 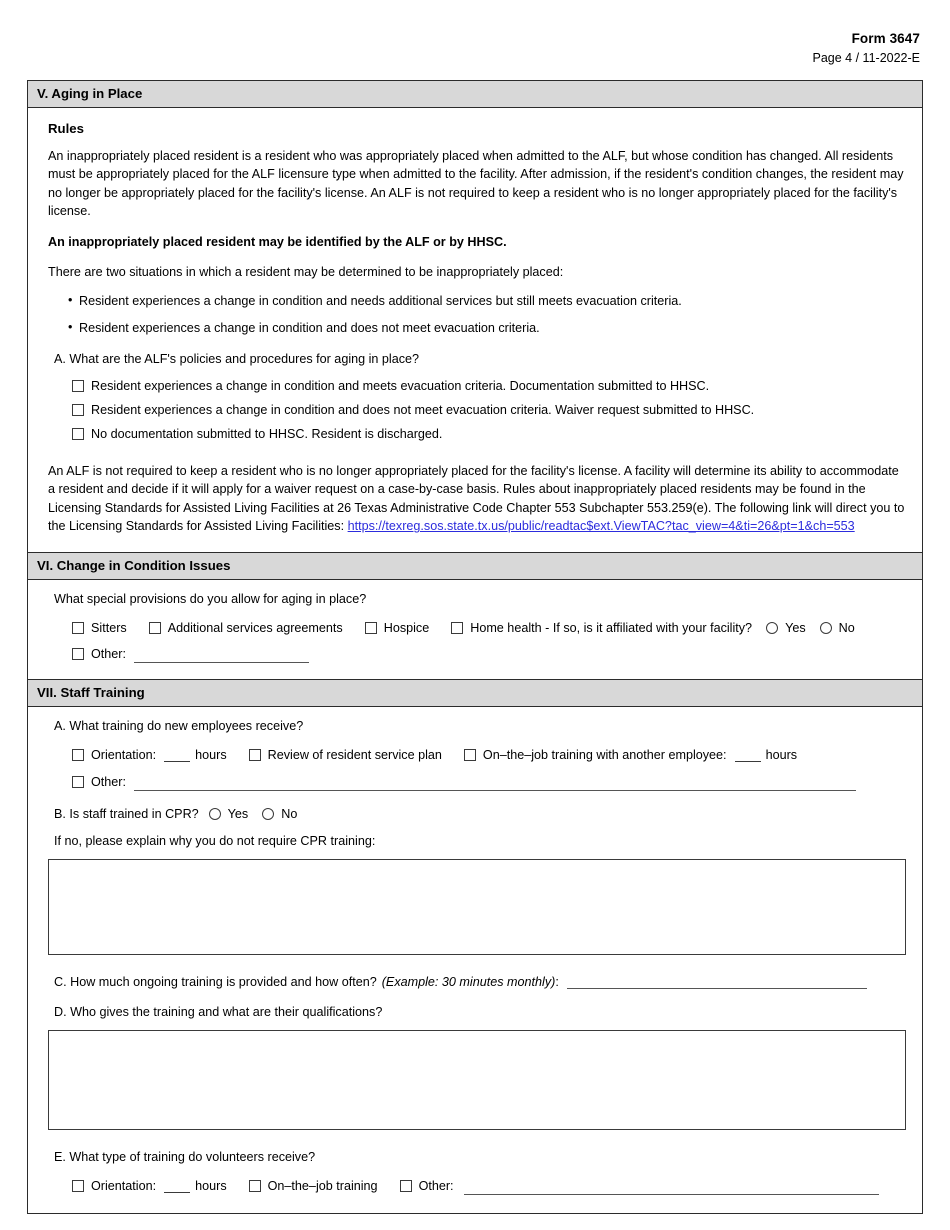 What do you see at coordinates (255, 627) in the screenshot?
I see `checkbox-label-additional-services: Additional services agreements` at bounding box center [255, 627].